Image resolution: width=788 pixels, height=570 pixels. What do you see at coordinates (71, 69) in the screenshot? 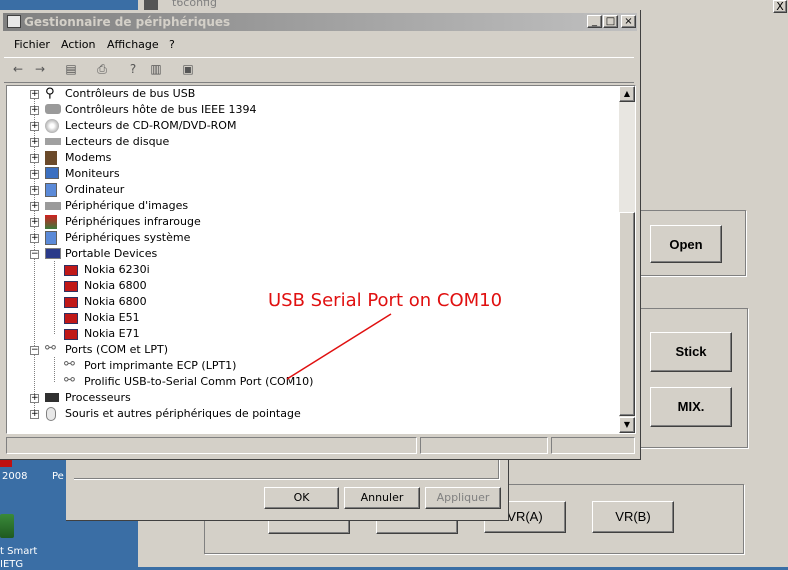
I see `console-tree-icon: ▤` at bounding box center [71, 69].